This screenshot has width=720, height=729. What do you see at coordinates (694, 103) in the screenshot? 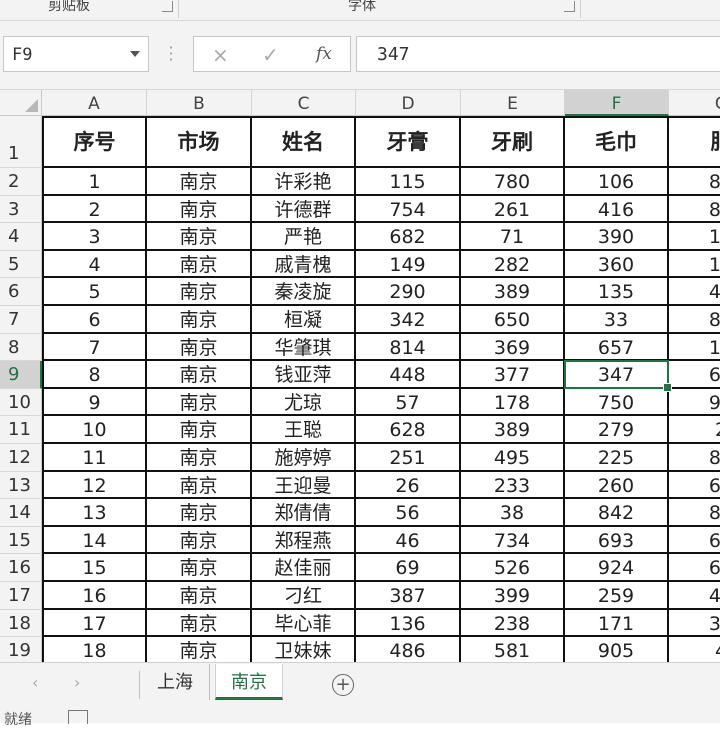
I see `column-header-g: G` at bounding box center [694, 103].